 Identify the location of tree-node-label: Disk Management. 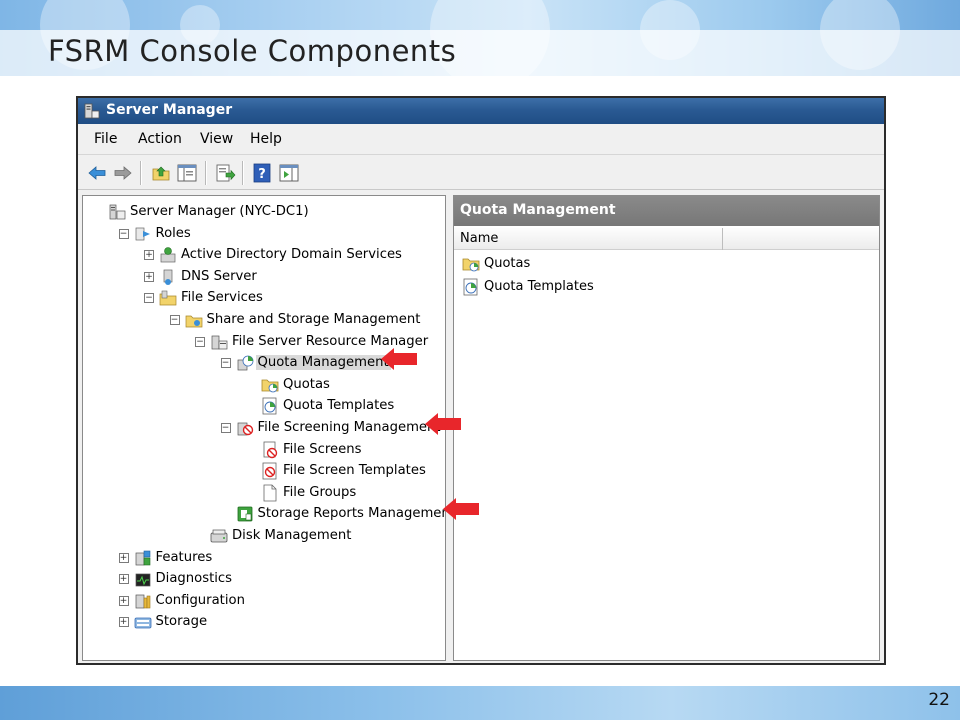
(292, 535).